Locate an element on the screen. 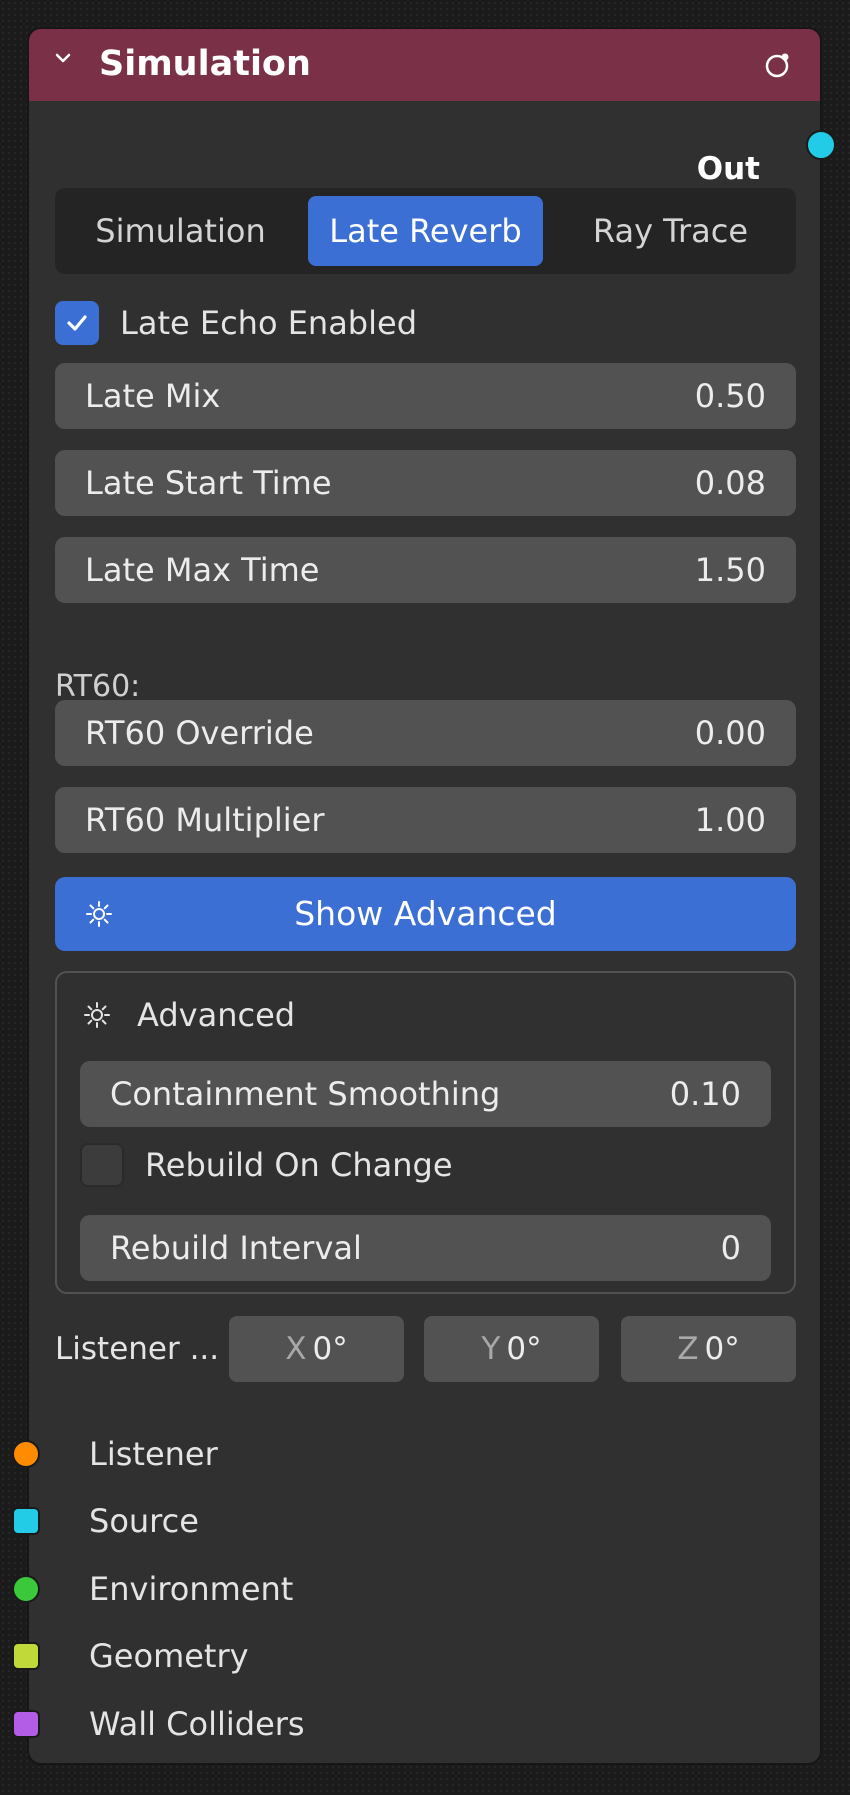  output-socket is located at coordinates (821, 145).